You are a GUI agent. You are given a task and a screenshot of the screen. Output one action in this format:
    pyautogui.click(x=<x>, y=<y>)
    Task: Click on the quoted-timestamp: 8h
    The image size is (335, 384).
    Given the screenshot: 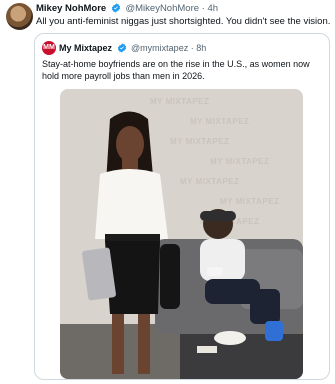 What is the action you would take?
    pyautogui.click(x=201, y=48)
    